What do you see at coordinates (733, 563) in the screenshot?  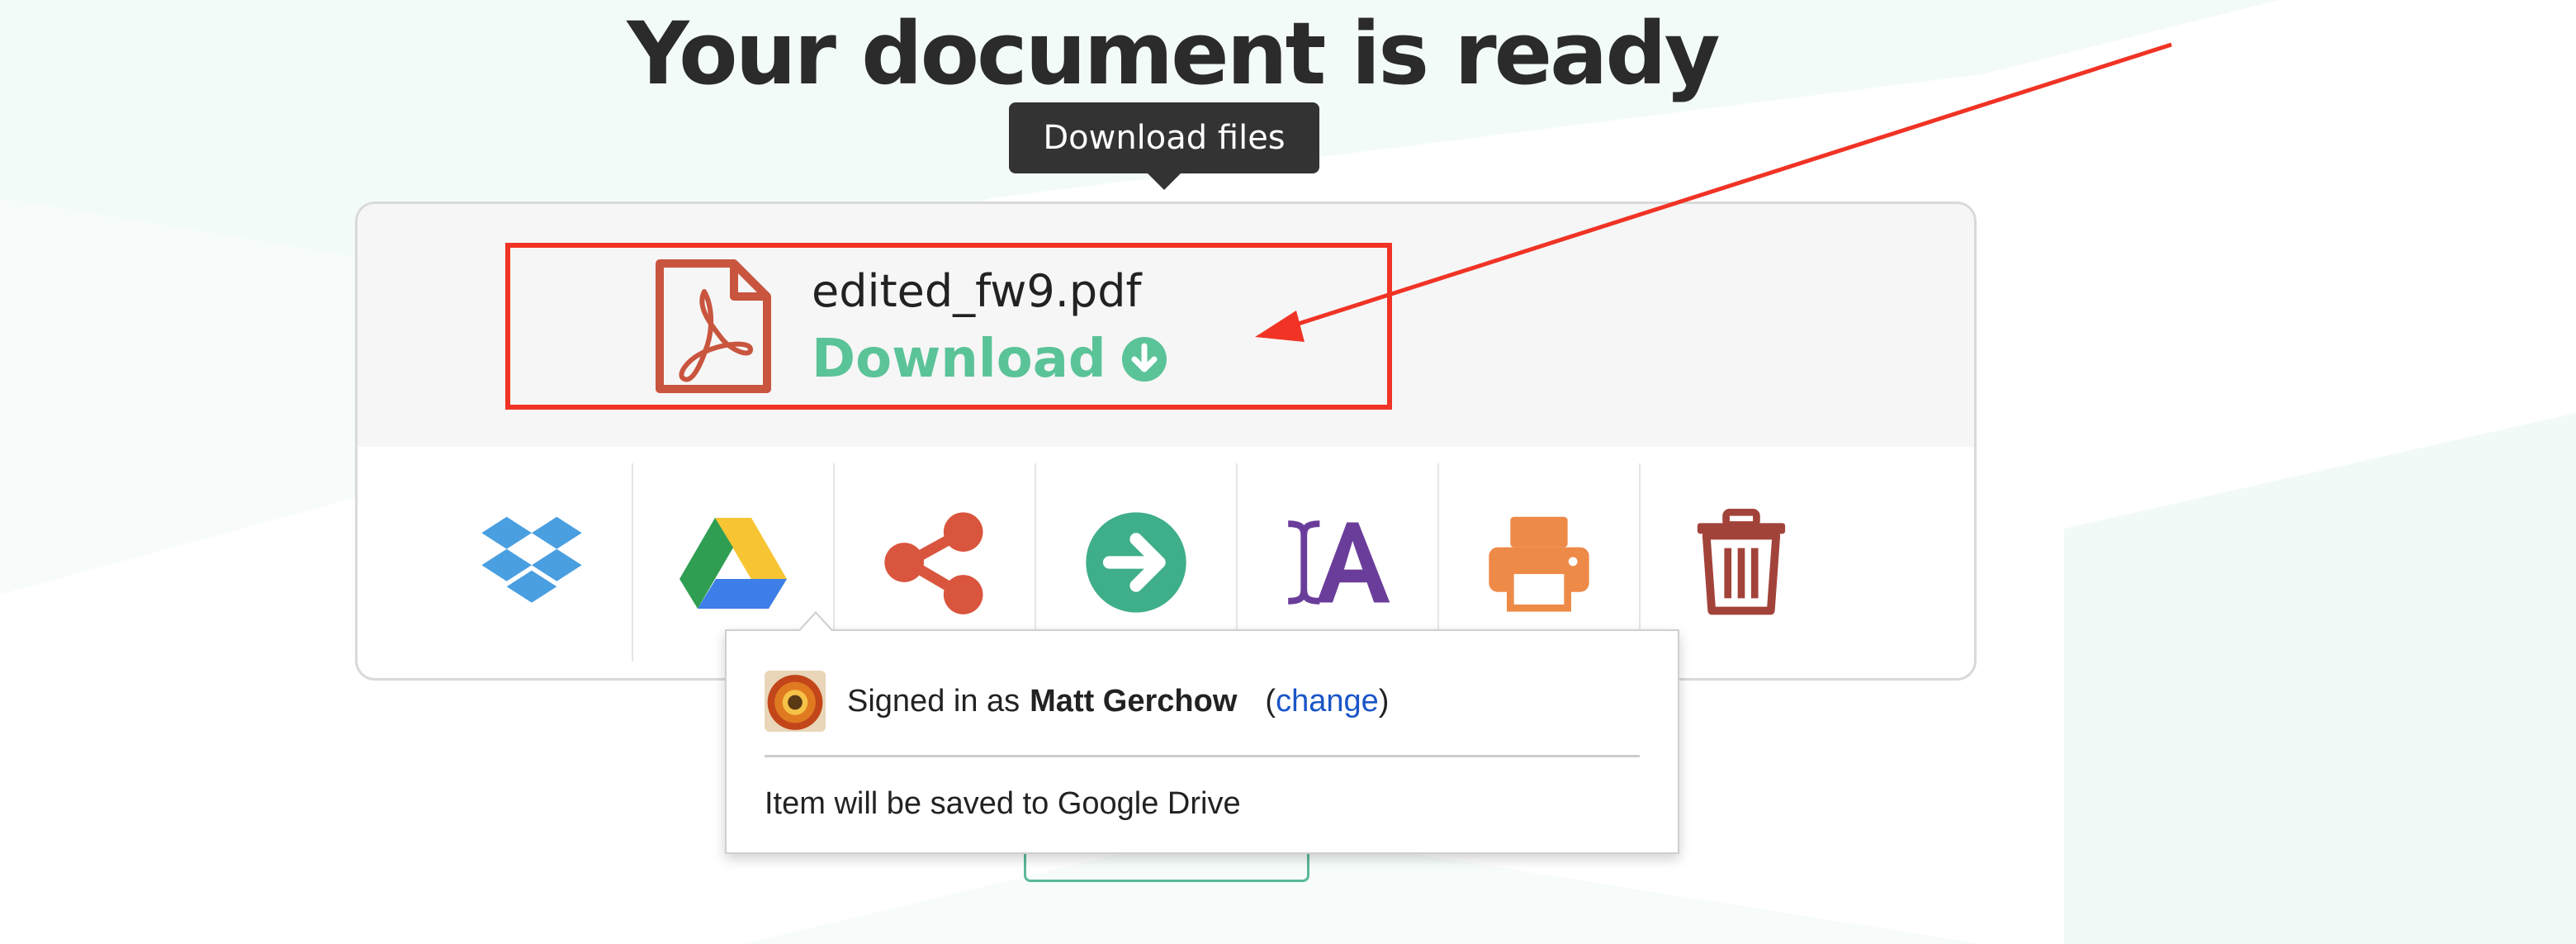 I see `google-drive-icon` at bounding box center [733, 563].